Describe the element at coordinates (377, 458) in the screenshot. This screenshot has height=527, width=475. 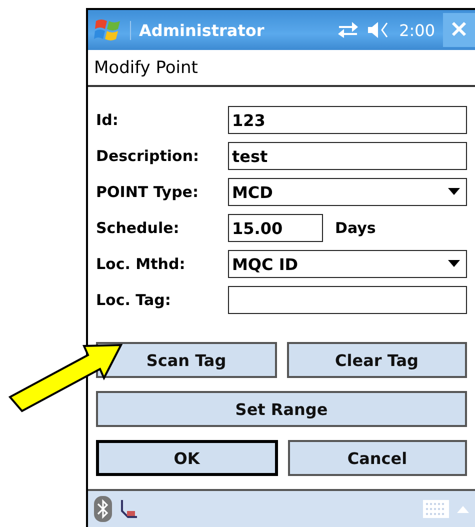
I see `action-button: Cancel` at that location.